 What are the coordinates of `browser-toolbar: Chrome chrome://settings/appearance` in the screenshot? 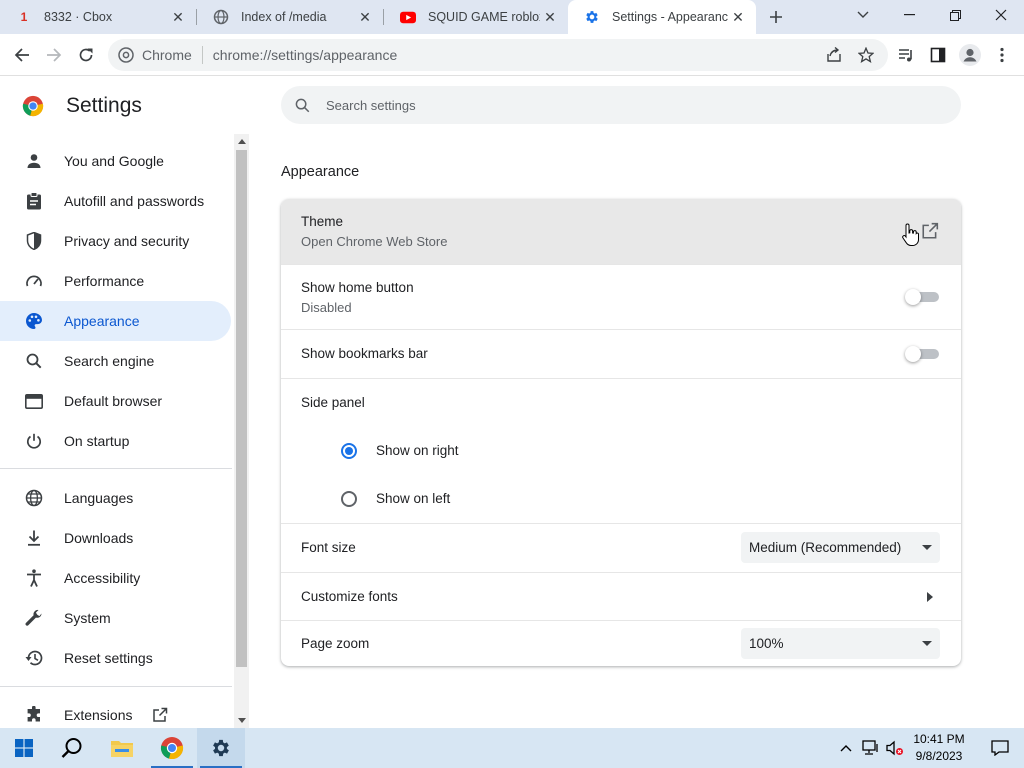 It's located at (512, 55).